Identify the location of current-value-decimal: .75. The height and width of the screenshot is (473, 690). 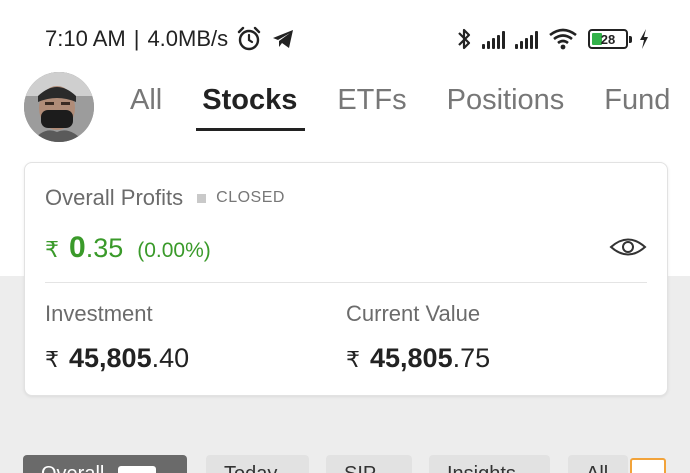
(471, 358).